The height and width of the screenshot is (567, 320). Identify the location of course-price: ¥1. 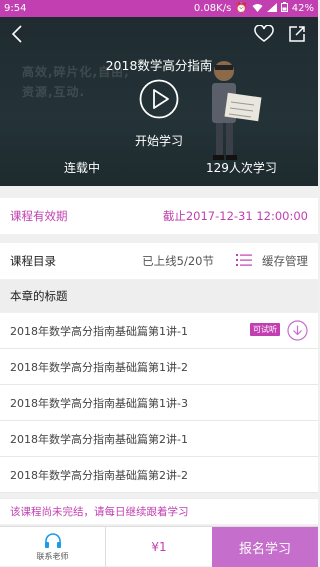
(159, 547).